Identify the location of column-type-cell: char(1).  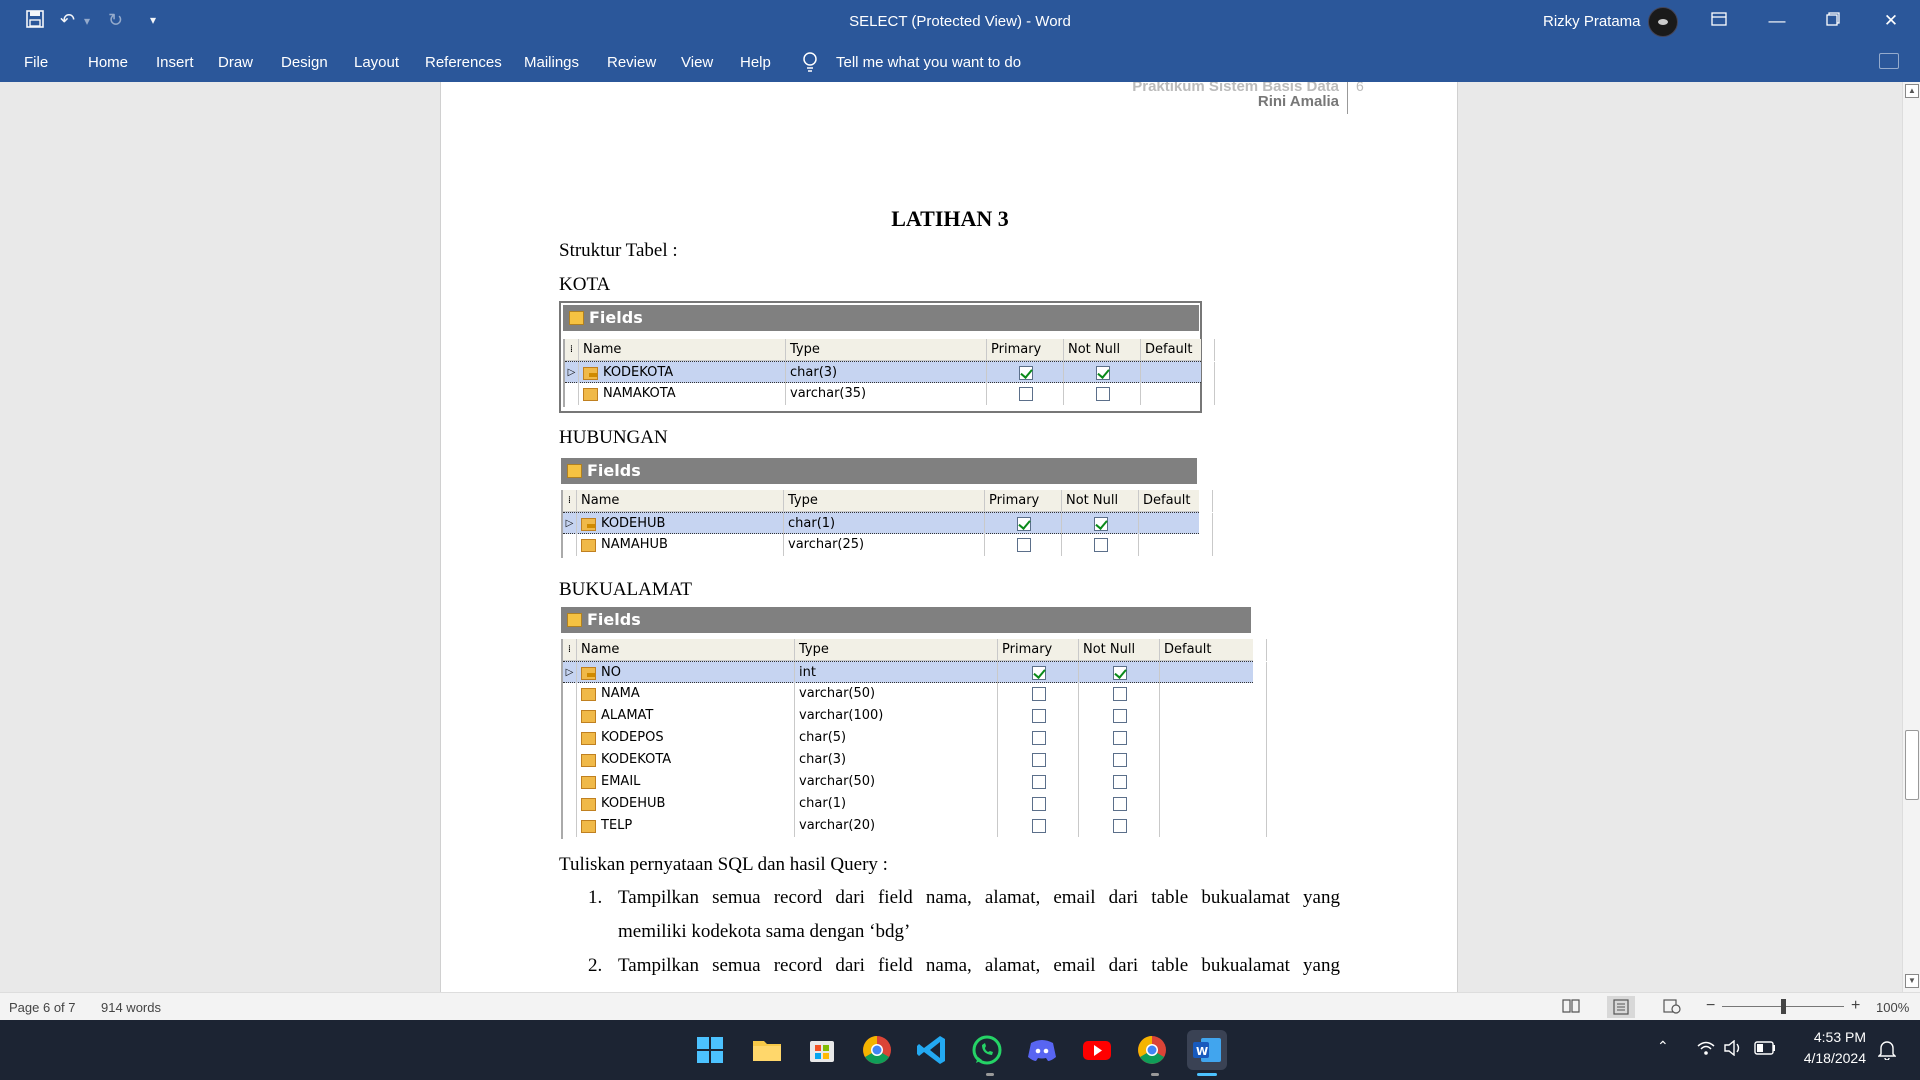
(896, 804).